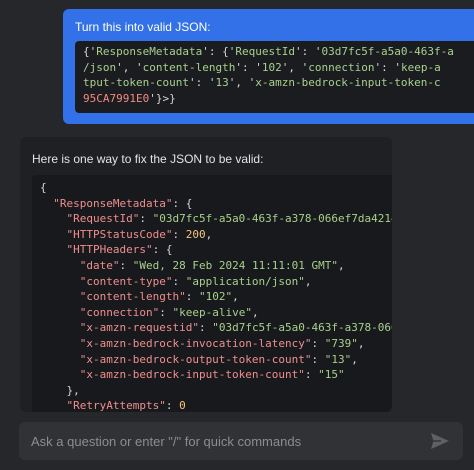 The image size is (474, 470). I want to click on code-token: 13, so click(222, 82).